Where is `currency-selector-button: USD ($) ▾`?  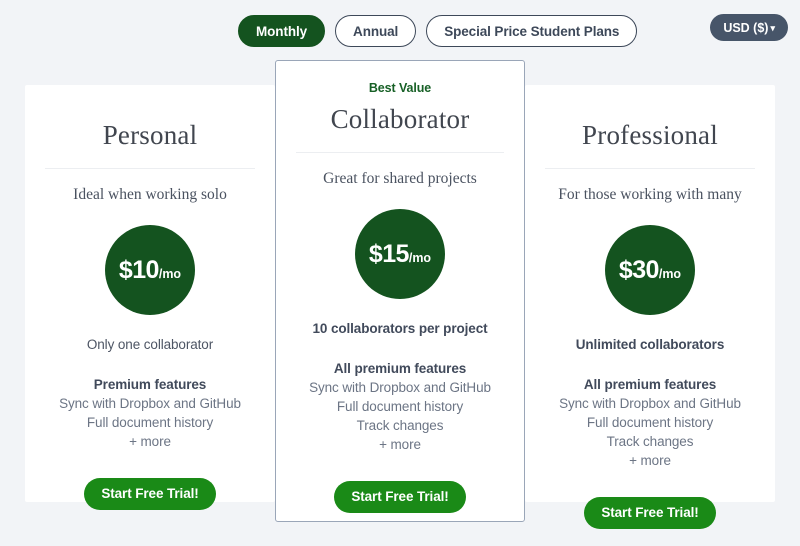
currency-selector-button: USD ($) ▾ is located at coordinates (749, 27).